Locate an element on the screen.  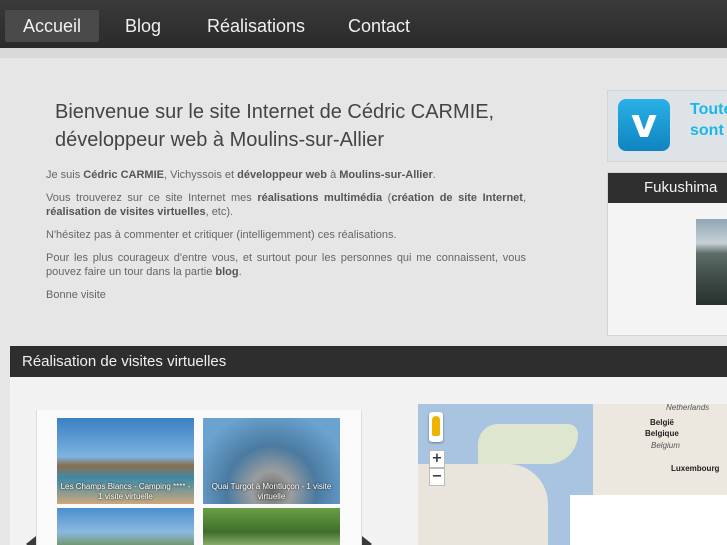
street-view-pegman-icon is located at coordinates (436, 427).